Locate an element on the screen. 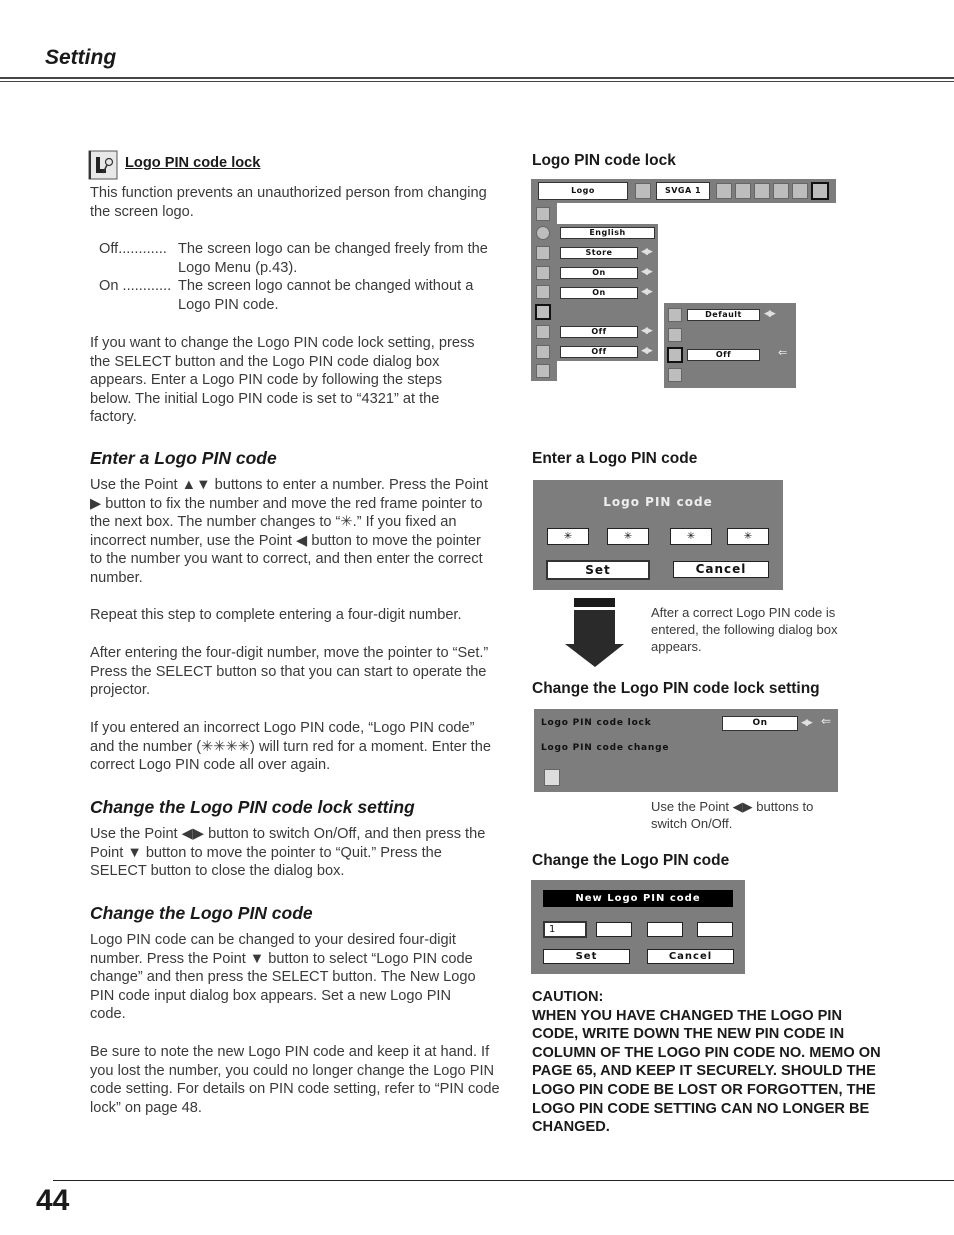  footer-rule is located at coordinates (503, 1180).